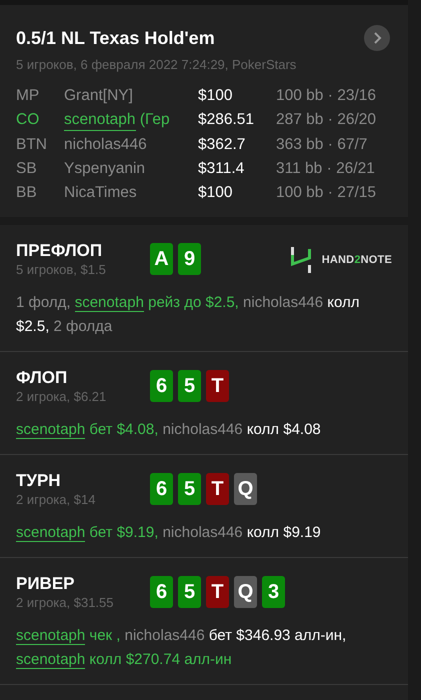 Image resolution: width=421 pixels, height=700 pixels. What do you see at coordinates (161, 259) in the screenshot?
I see `card: A` at bounding box center [161, 259].